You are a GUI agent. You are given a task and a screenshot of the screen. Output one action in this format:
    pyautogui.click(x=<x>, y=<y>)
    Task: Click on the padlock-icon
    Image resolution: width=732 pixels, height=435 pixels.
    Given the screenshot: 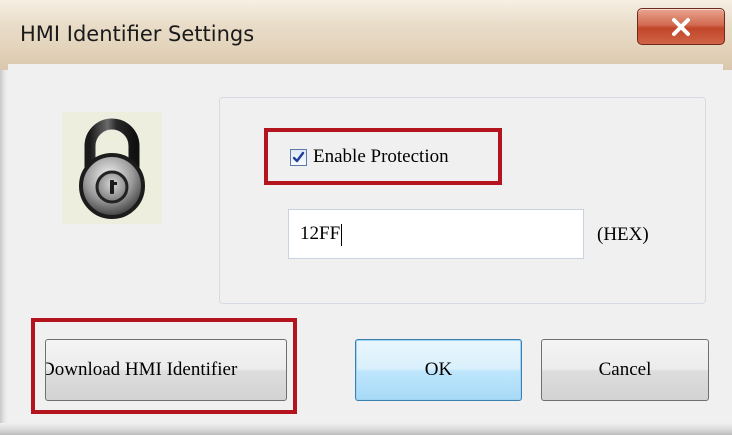 What is the action you would take?
    pyautogui.click(x=112, y=168)
    